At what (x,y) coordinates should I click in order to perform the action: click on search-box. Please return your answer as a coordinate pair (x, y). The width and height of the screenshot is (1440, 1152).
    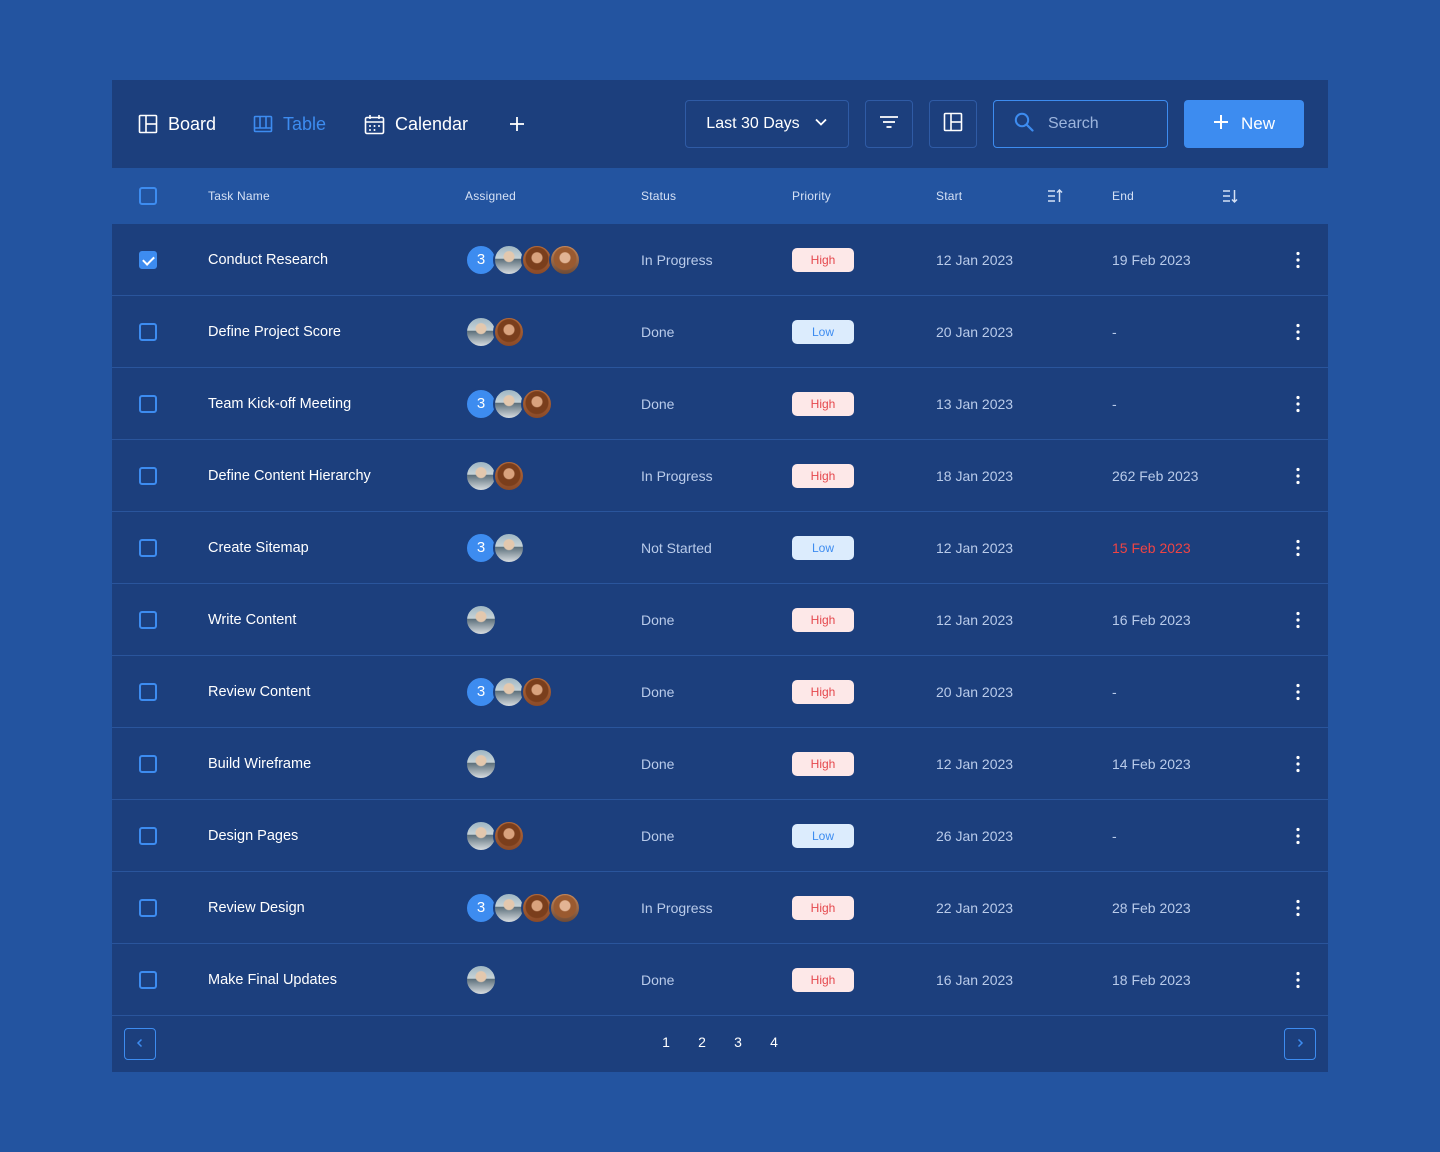
    Looking at the image, I should click on (1080, 124).